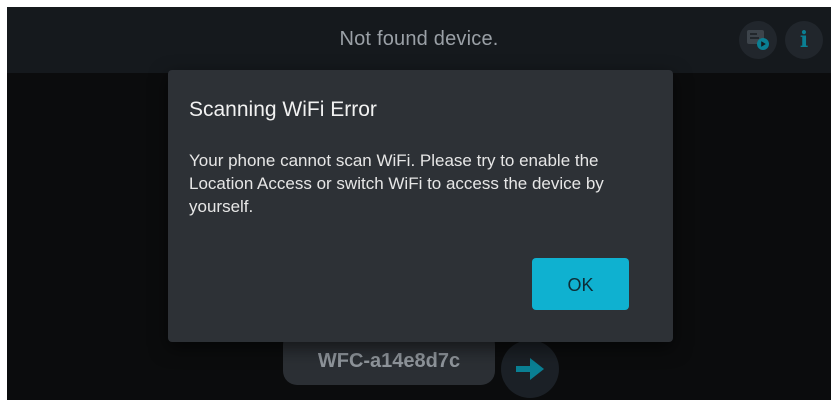 The image size is (831, 400). I want to click on ok-button: OK, so click(580, 284).